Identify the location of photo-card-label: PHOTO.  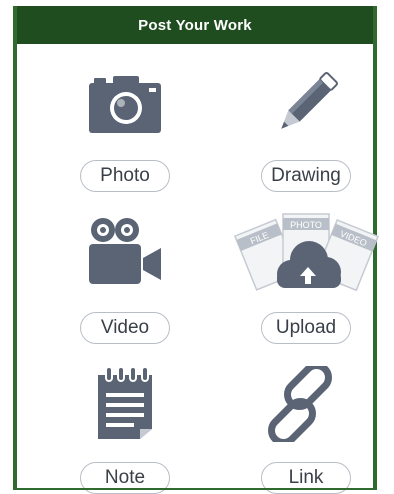
(306, 225).